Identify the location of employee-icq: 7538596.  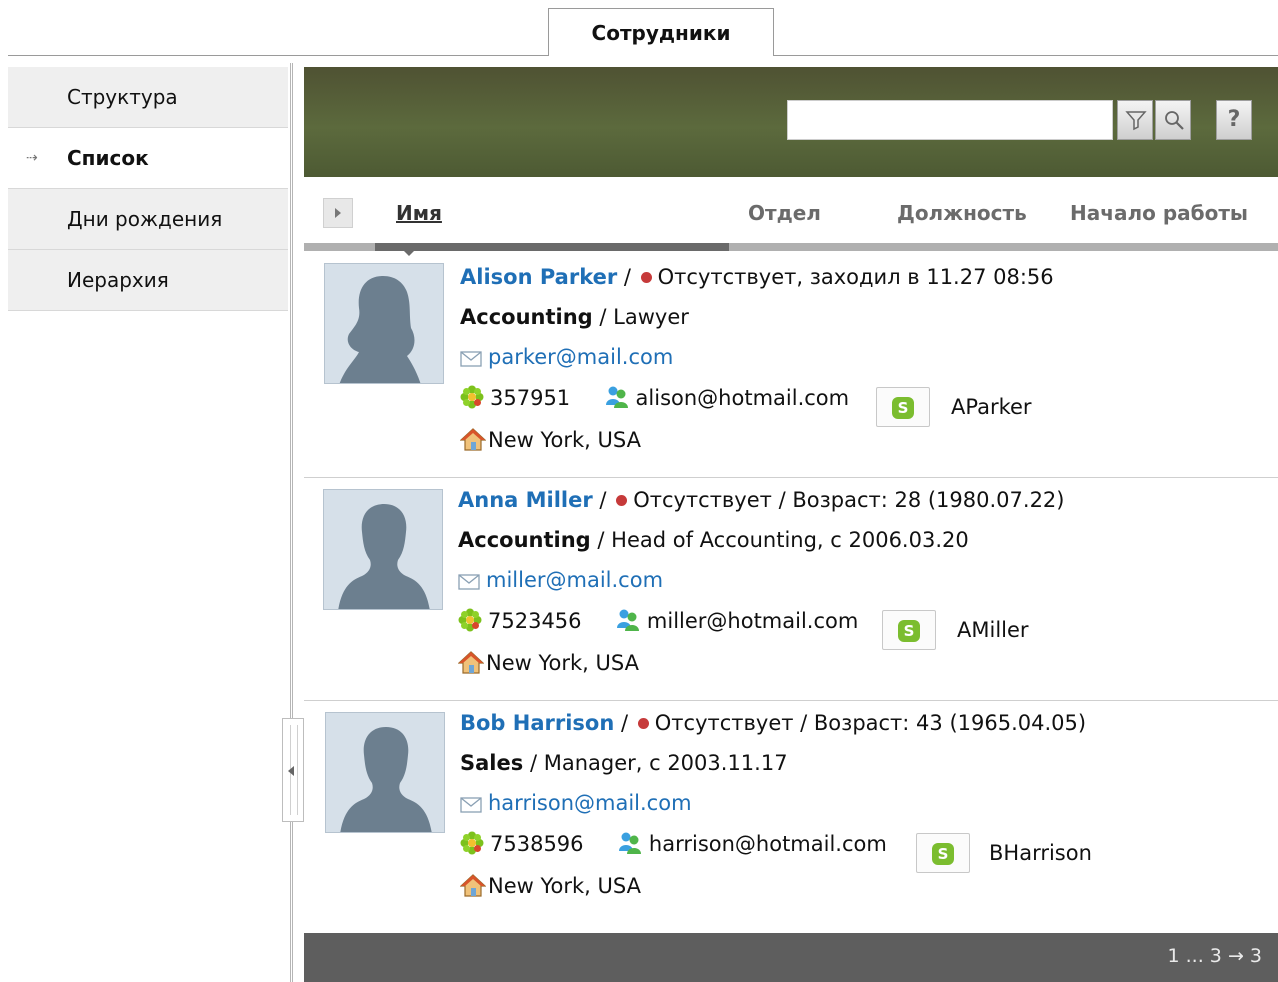
(537, 844).